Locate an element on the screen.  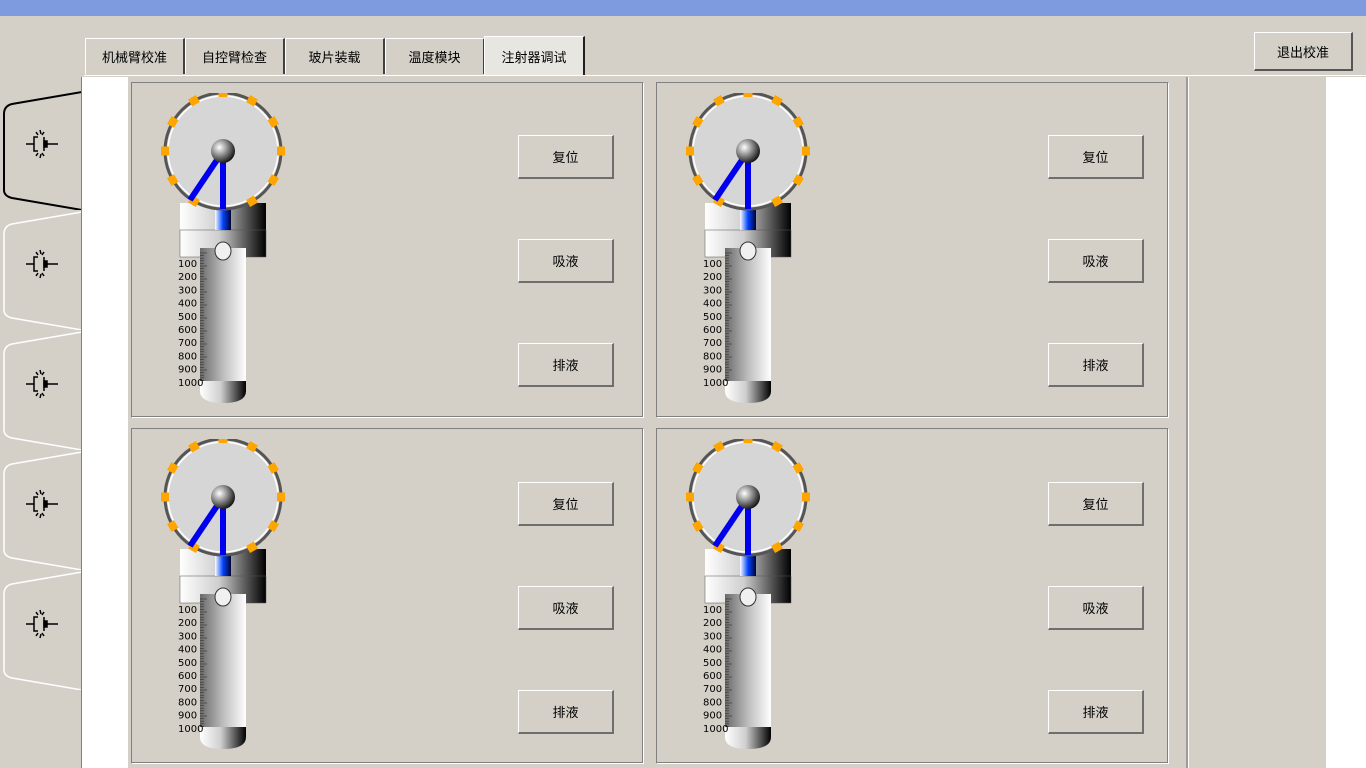
tab-slide-loading: 玻片装载 is located at coordinates (335, 56).